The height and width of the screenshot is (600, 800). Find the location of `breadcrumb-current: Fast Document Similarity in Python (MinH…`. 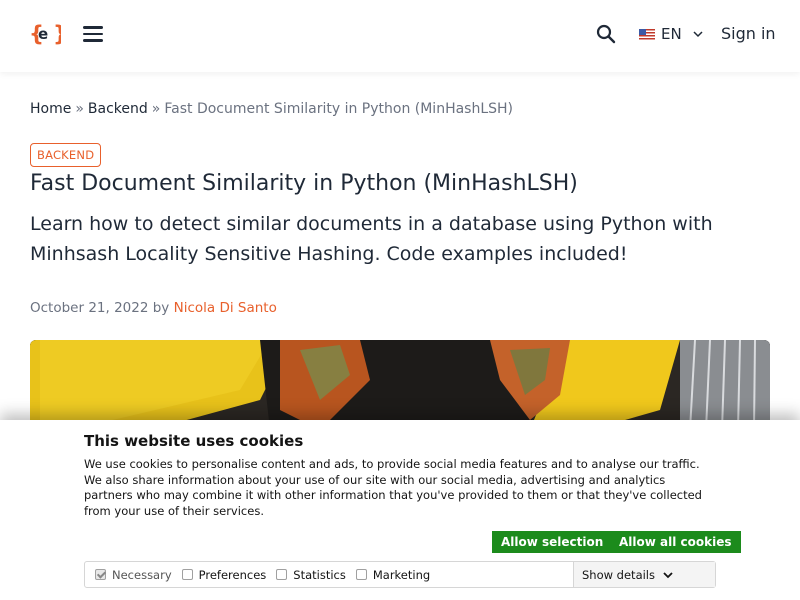

breadcrumb-current: Fast Document Similarity in Python (MinH… is located at coordinates (339, 109).